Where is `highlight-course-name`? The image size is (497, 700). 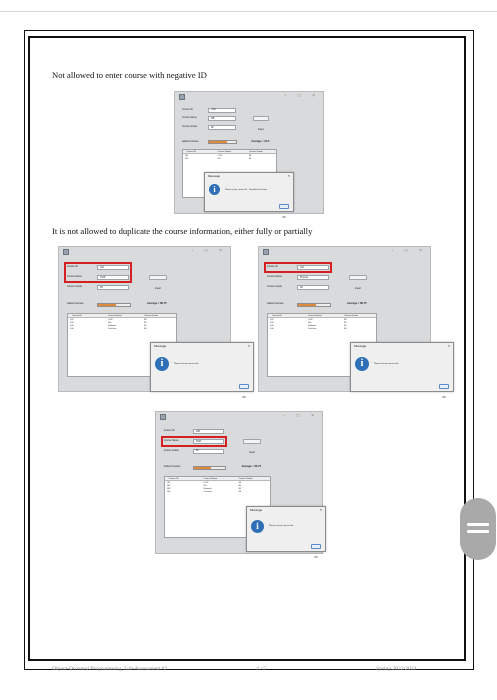 highlight-course-name is located at coordinates (193, 442).